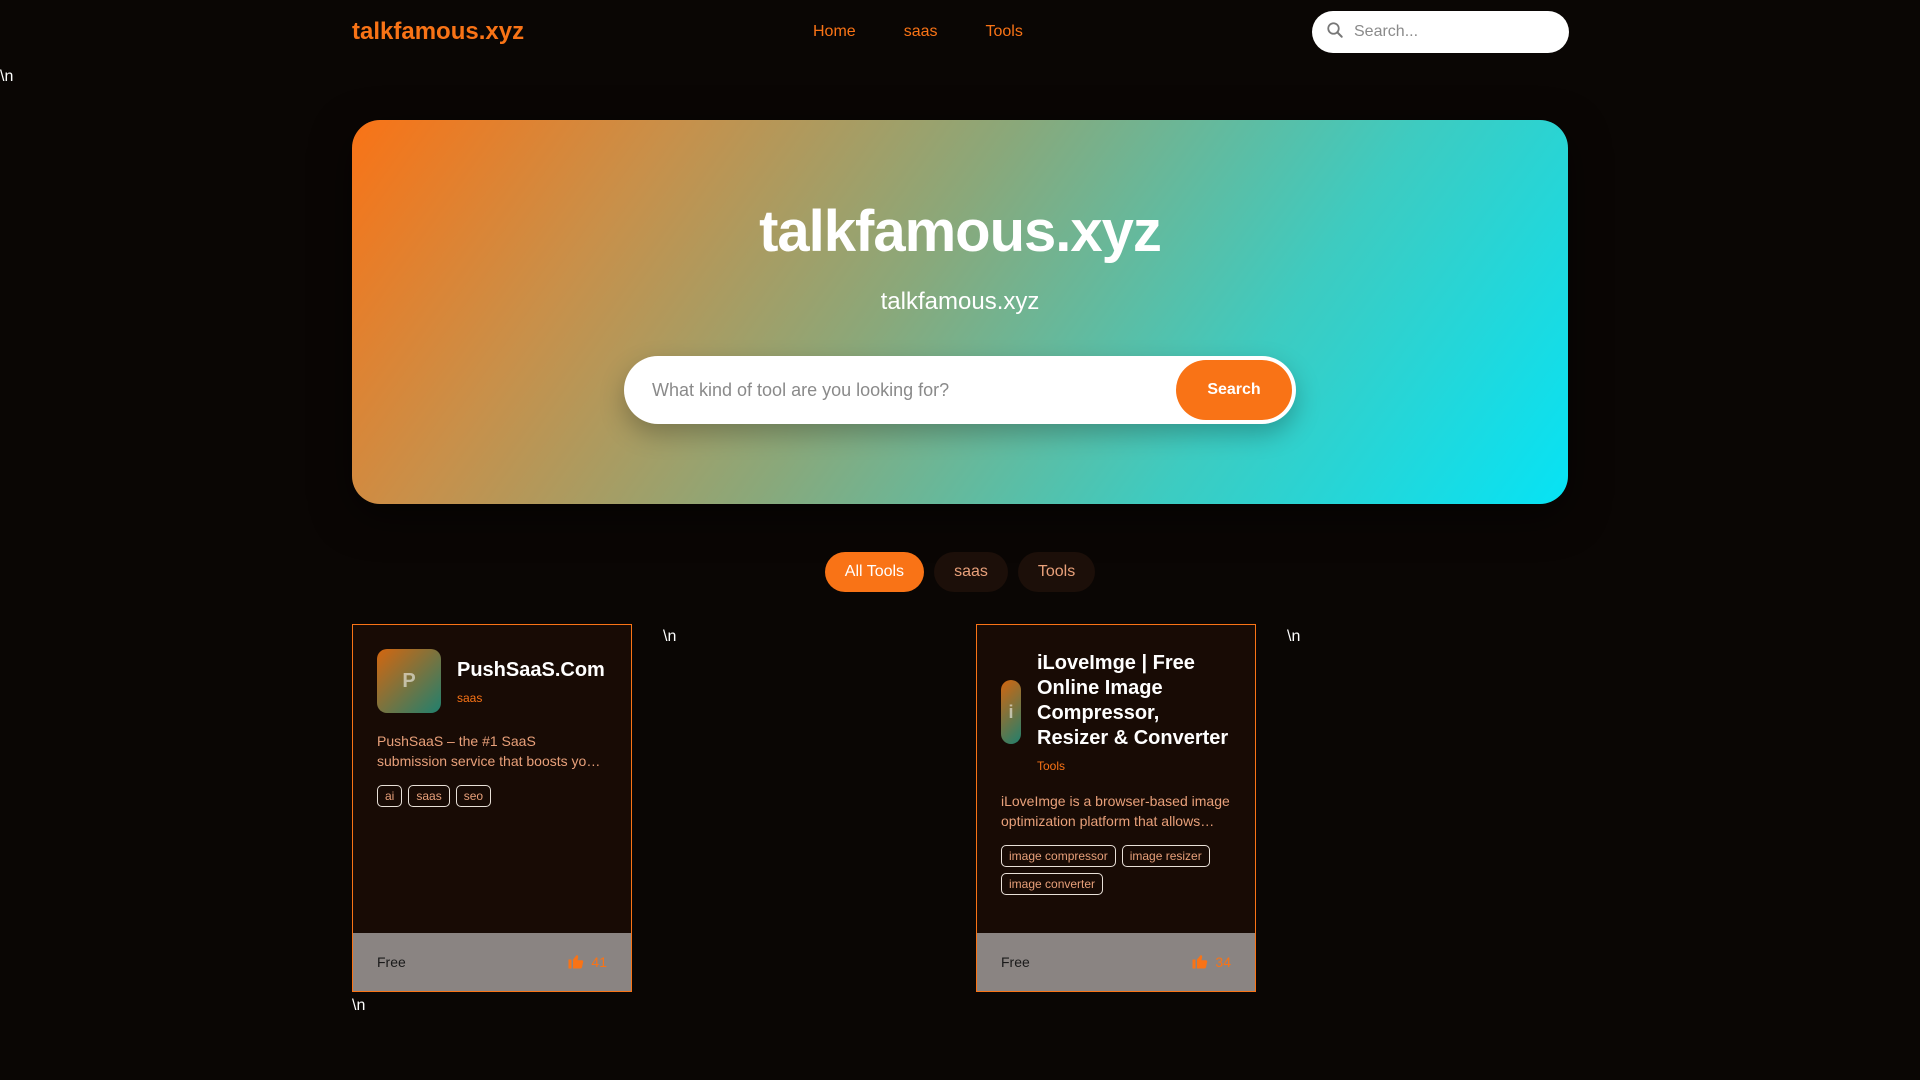 The width and height of the screenshot is (1920, 1080). Describe the element at coordinates (971, 572) in the screenshot. I see `filter-saas: saas` at that location.